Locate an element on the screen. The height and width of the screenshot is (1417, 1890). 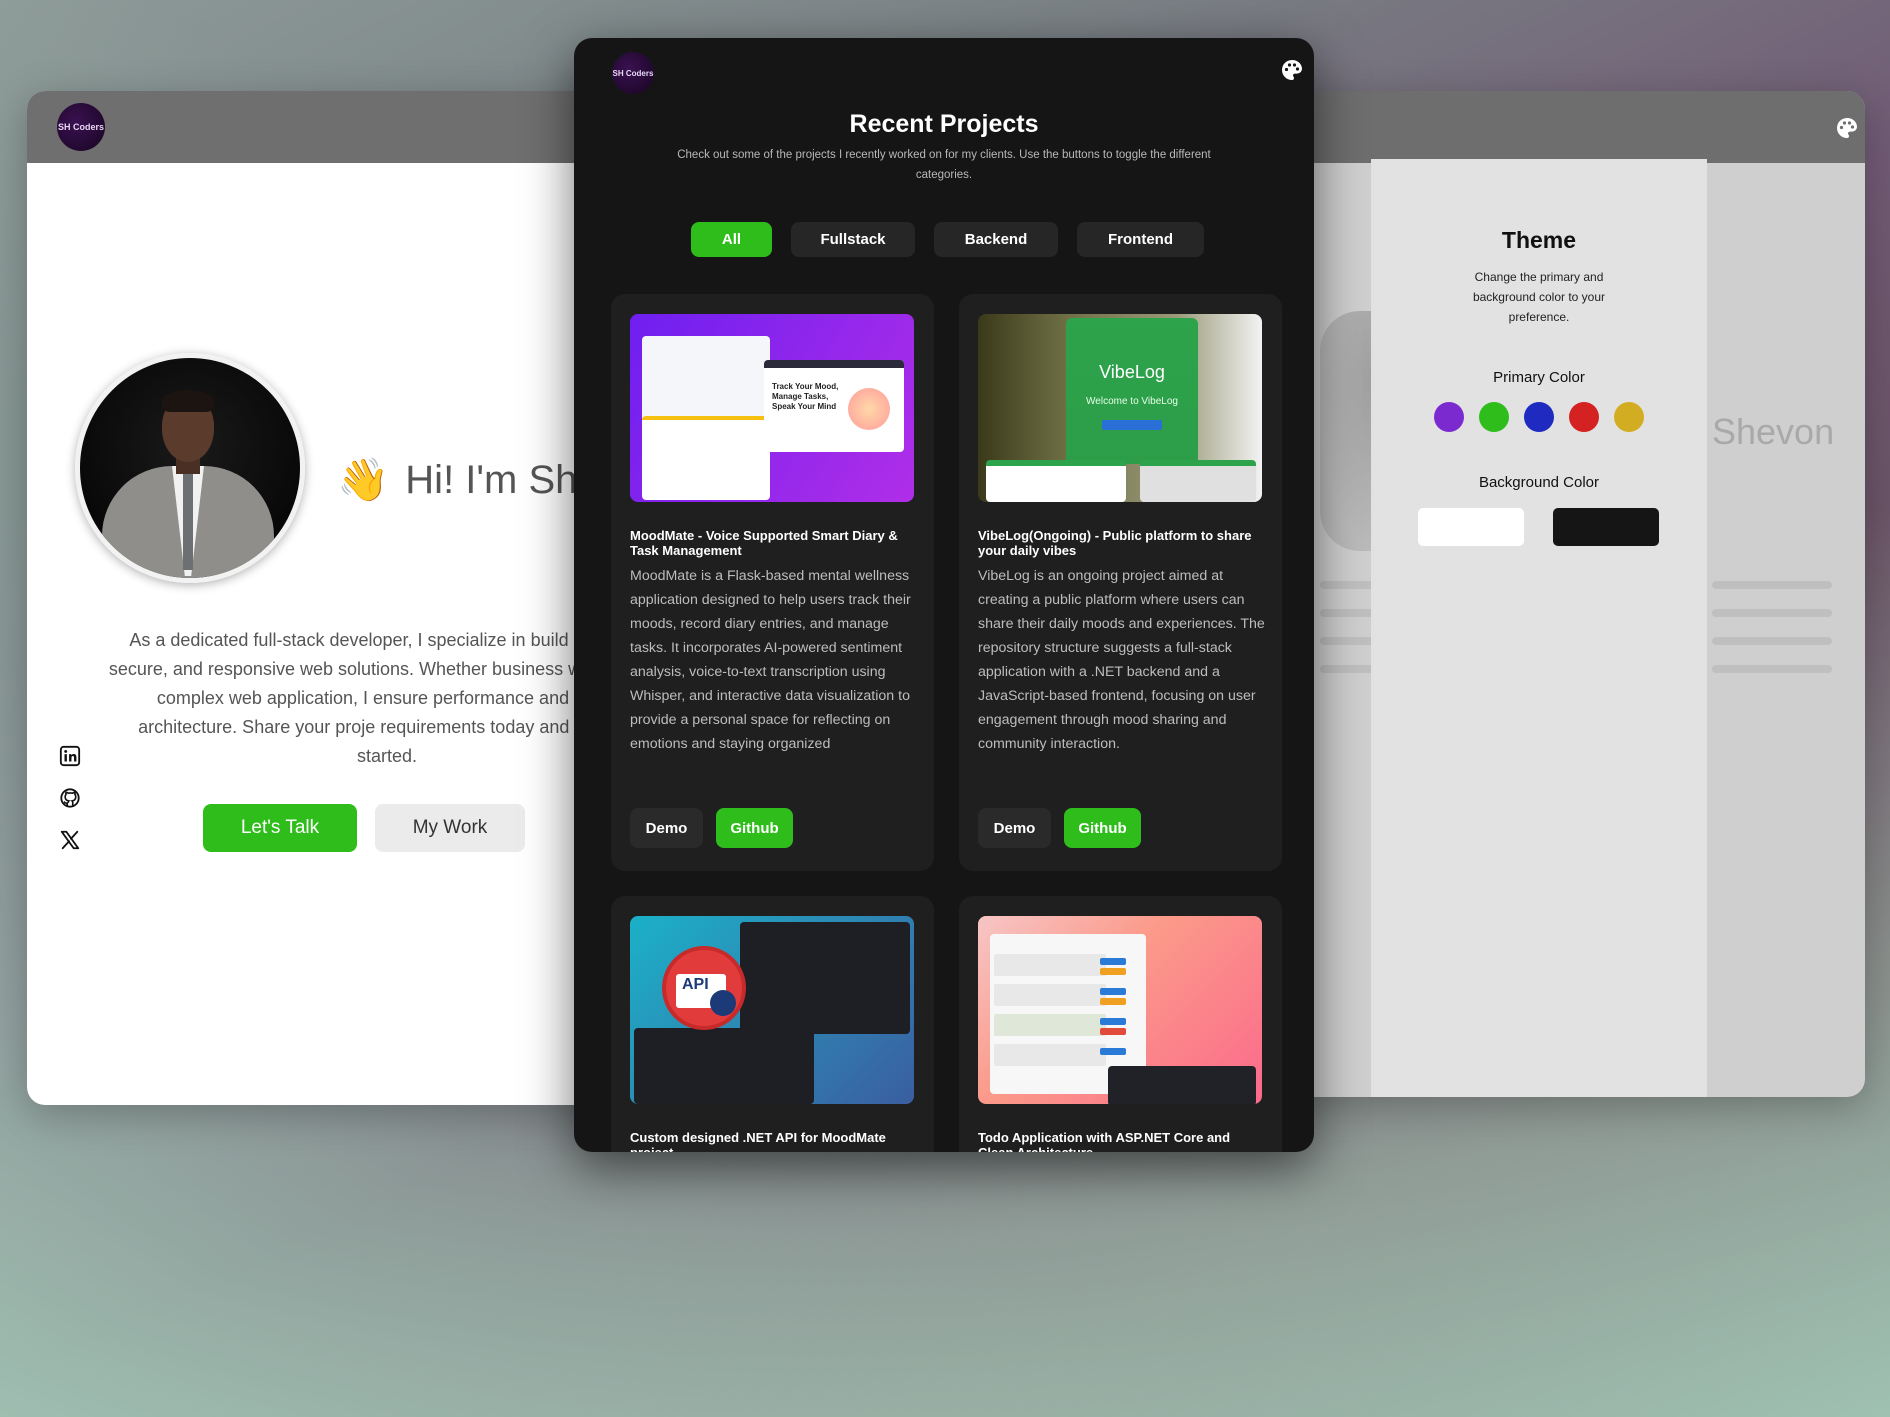
theme-window-navbar is located at coordinates (1582, 127).